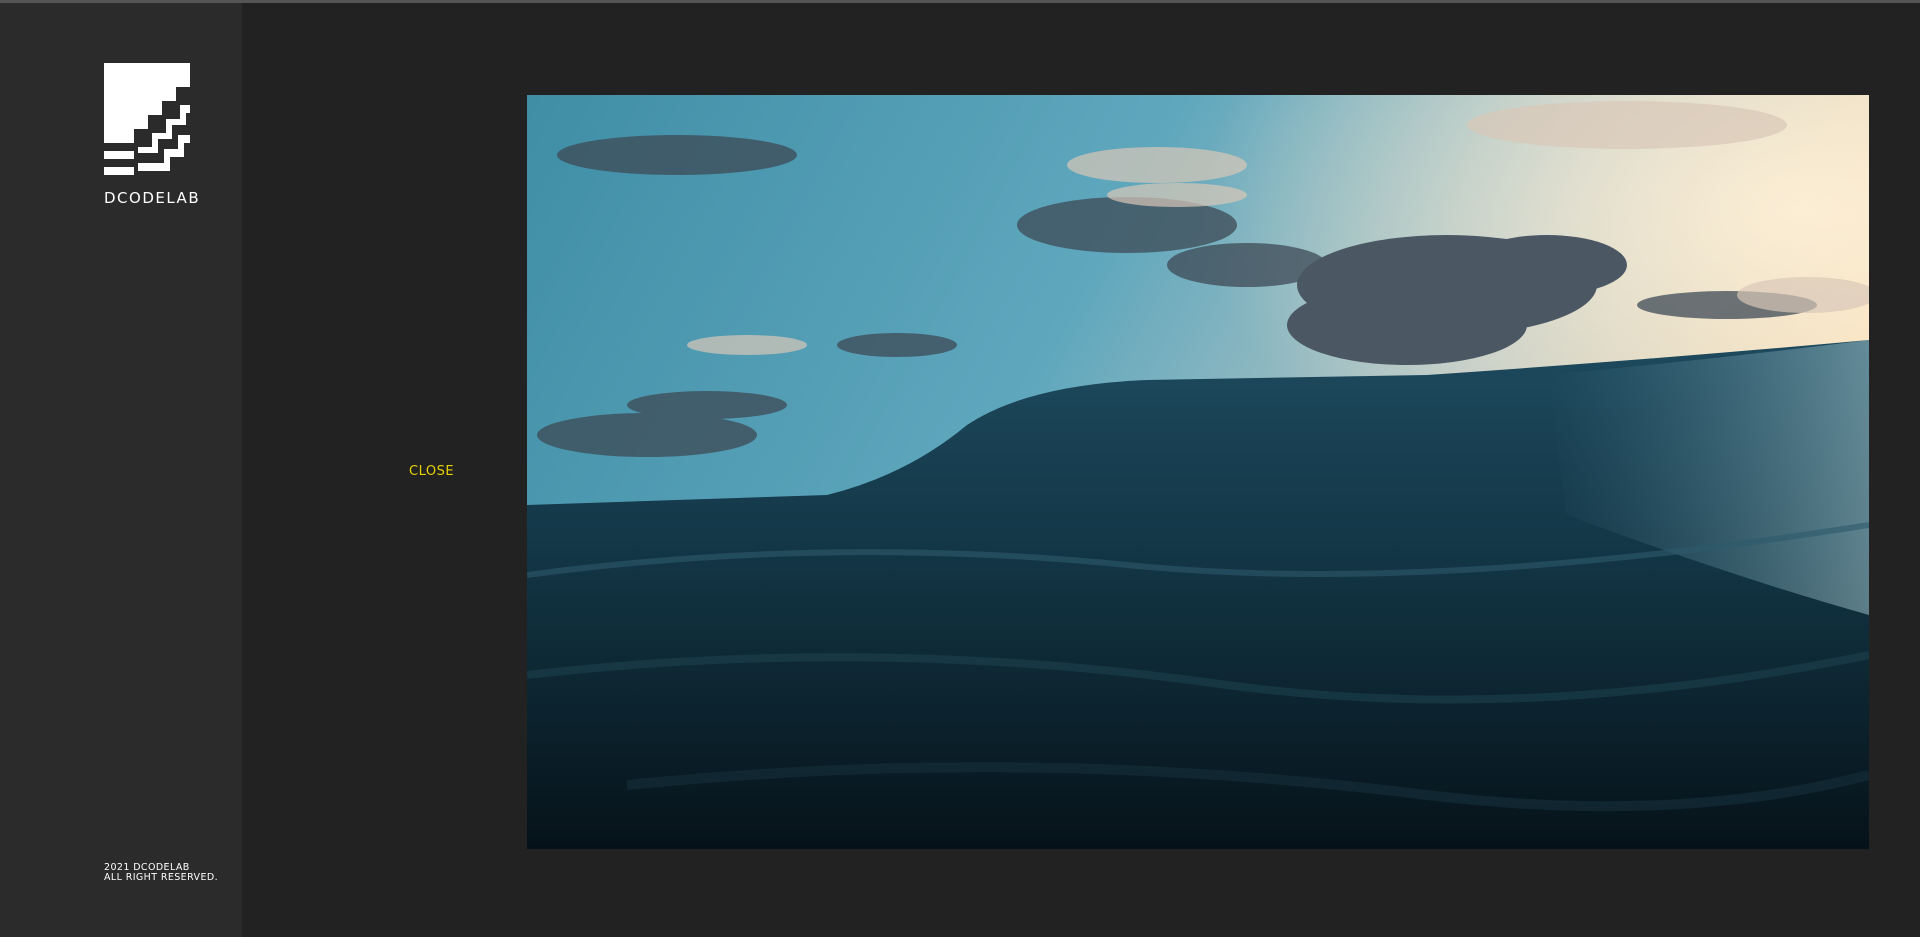 Image resolution: width=1920 pixels, height=937 pixels. I want to click on brand-name: DCODELAB, so click(152, 198).